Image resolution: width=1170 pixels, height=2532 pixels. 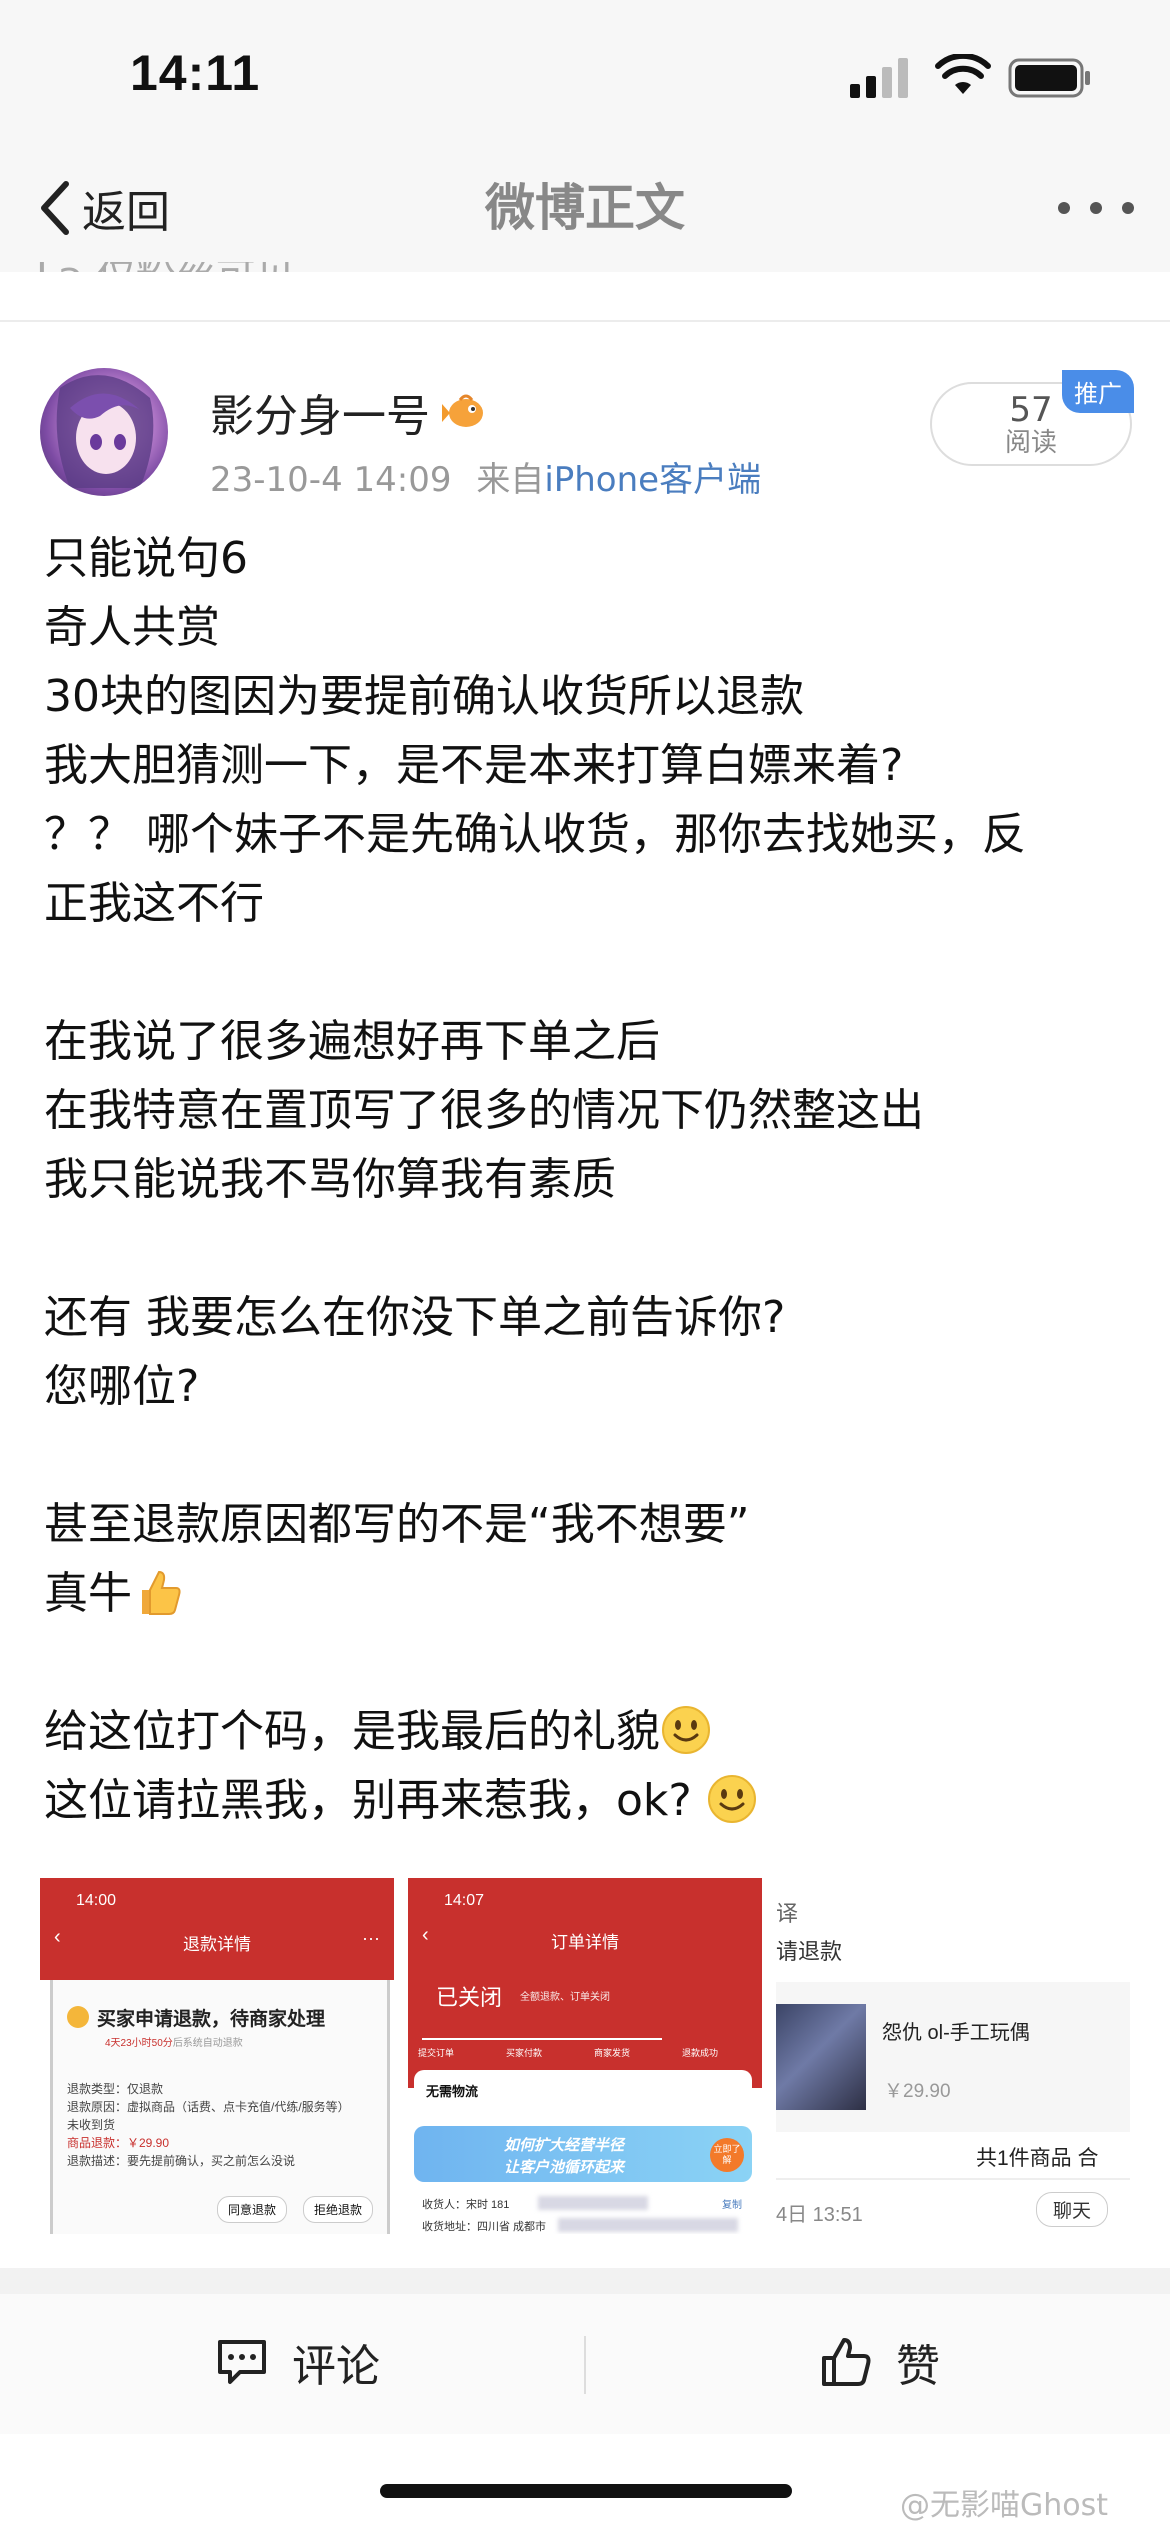 What do you see at coordinates (568, 2053) in the screenshot?
I see `order-steps: 提交订单 买家付款 商家发货 退款成功` at bounding box center [568, 2053].